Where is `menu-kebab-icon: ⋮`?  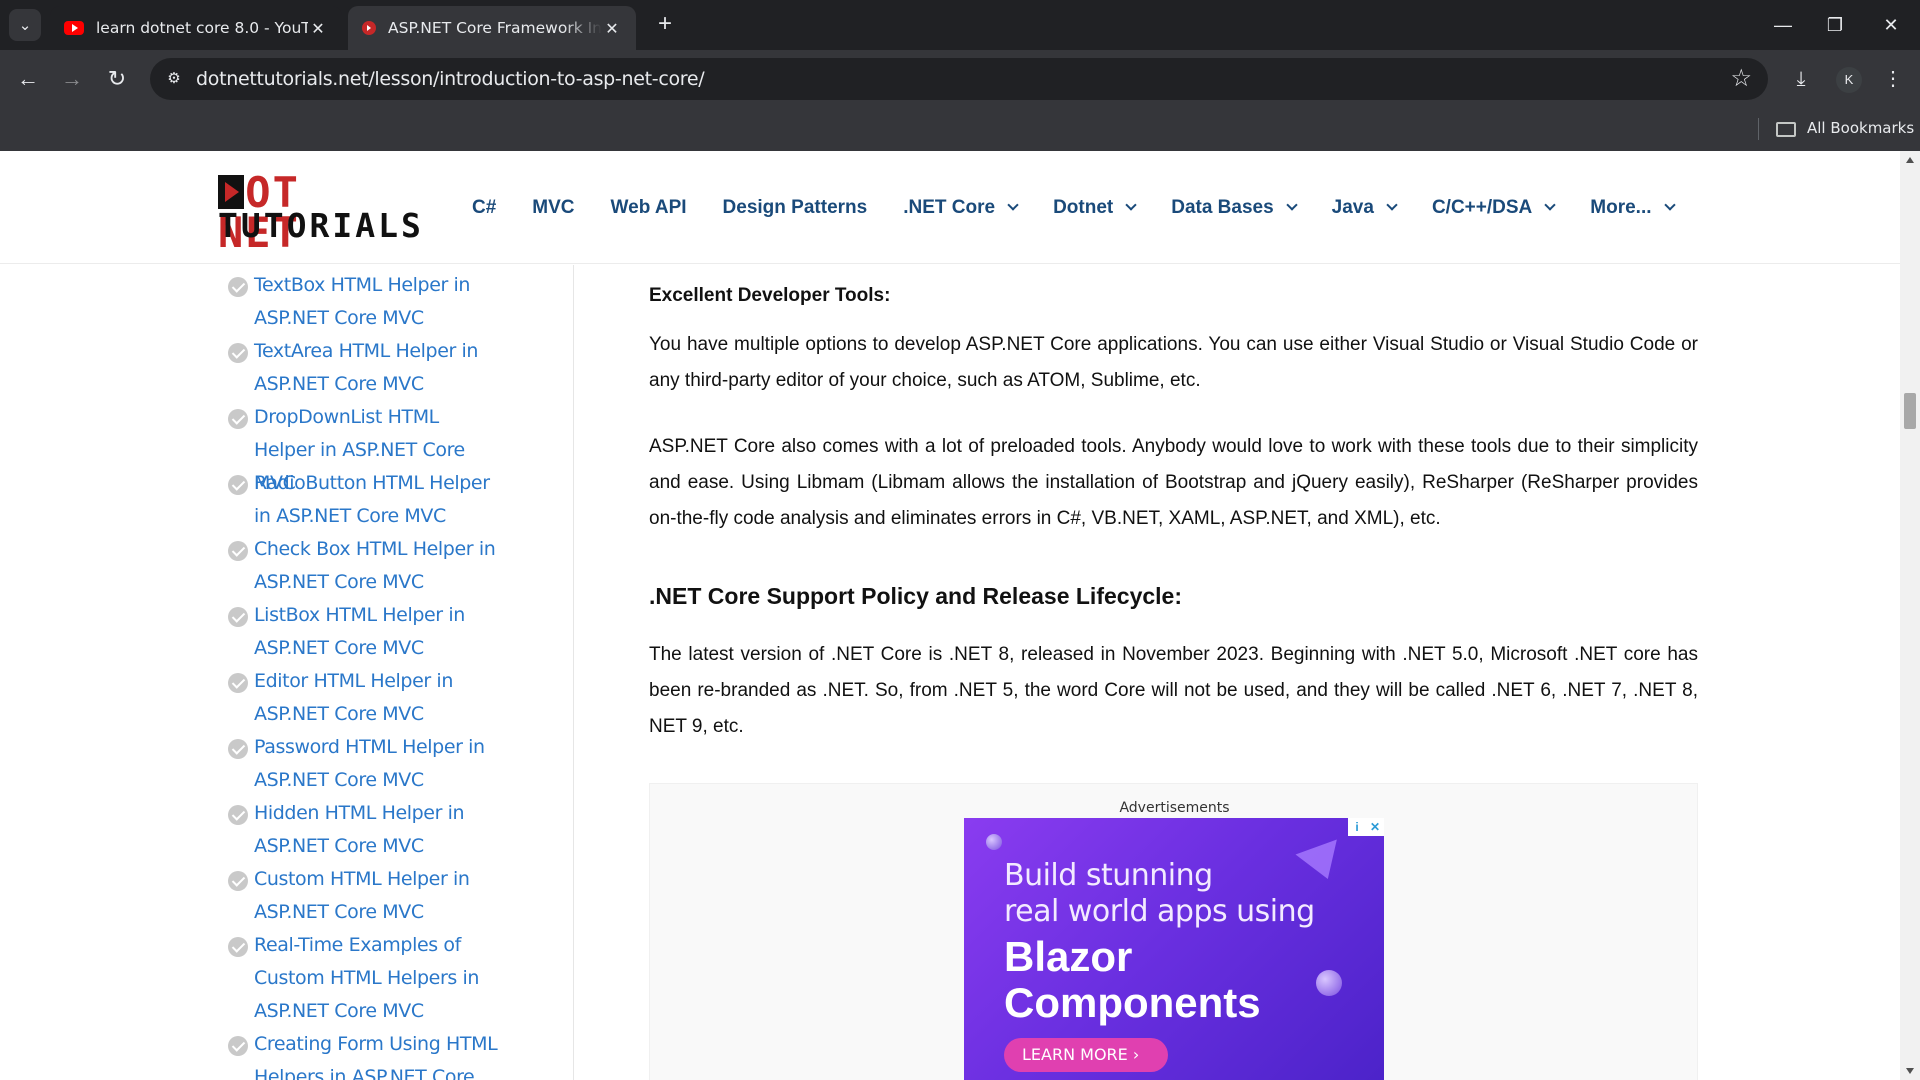
menu-kebab-icon: ⋮ is located at coordinates (1893, 79).